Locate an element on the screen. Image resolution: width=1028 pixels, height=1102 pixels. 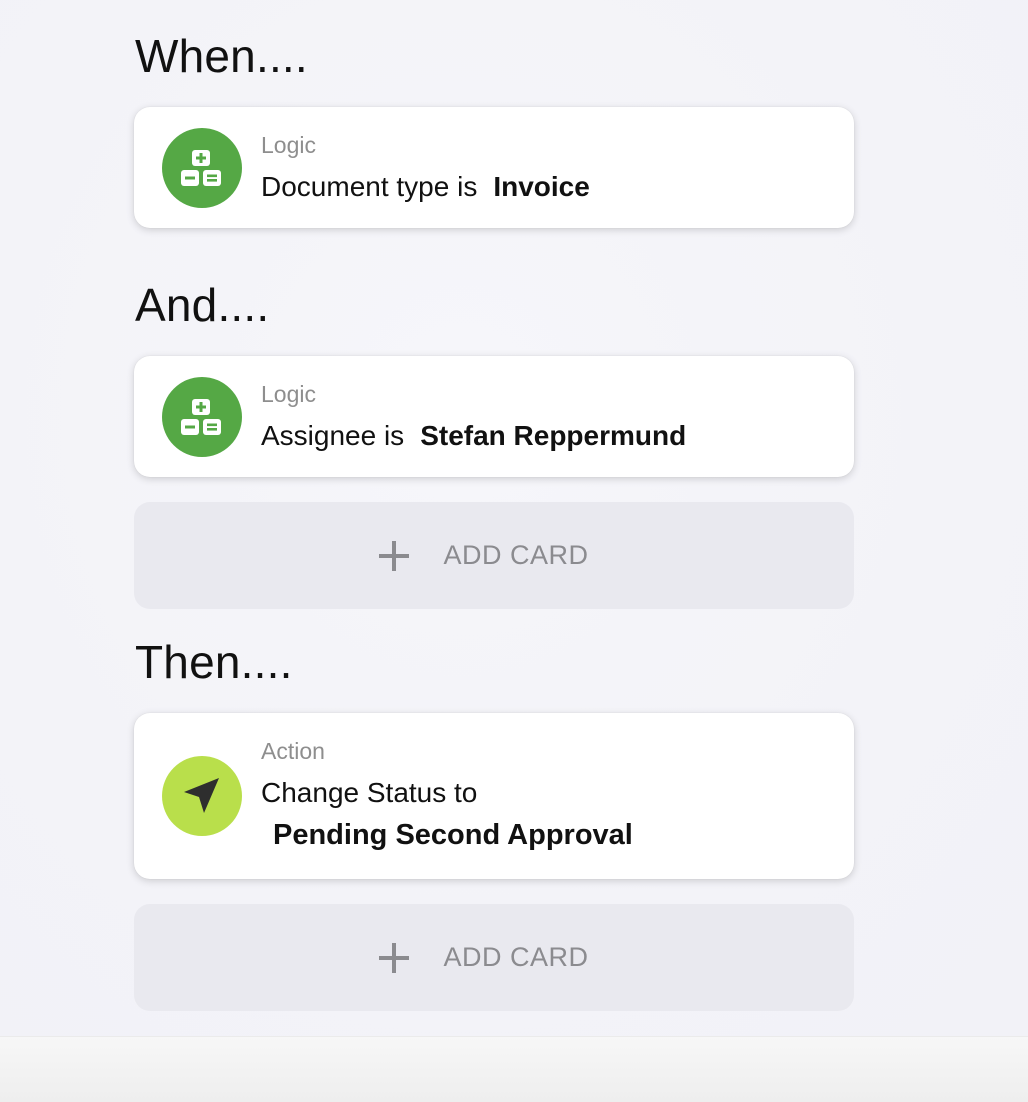
card-condition-text: Document type is Invoice is located at coordinates (425, 187).